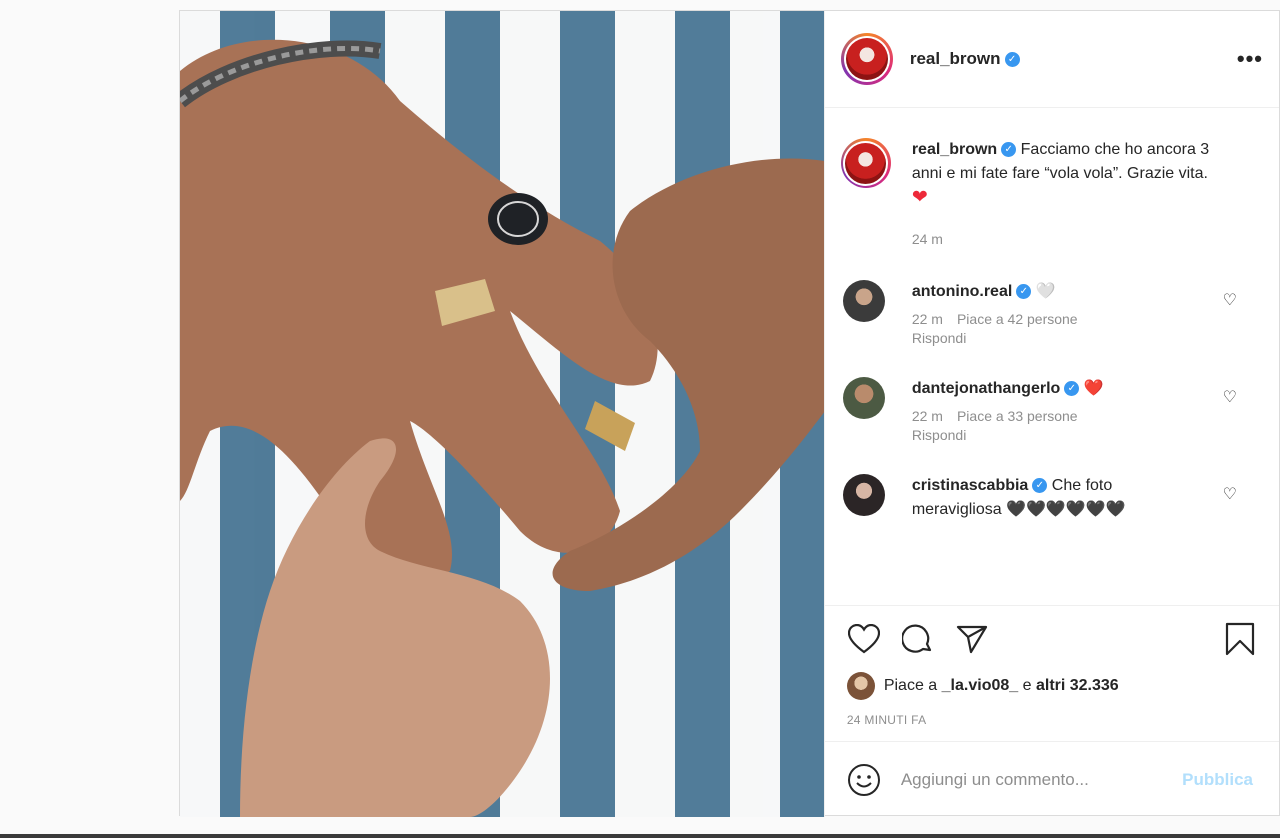 The width and height of the screenshot is (1280, 838). I want to click on caption-heart-emoji: ❤, so click(919, 197).